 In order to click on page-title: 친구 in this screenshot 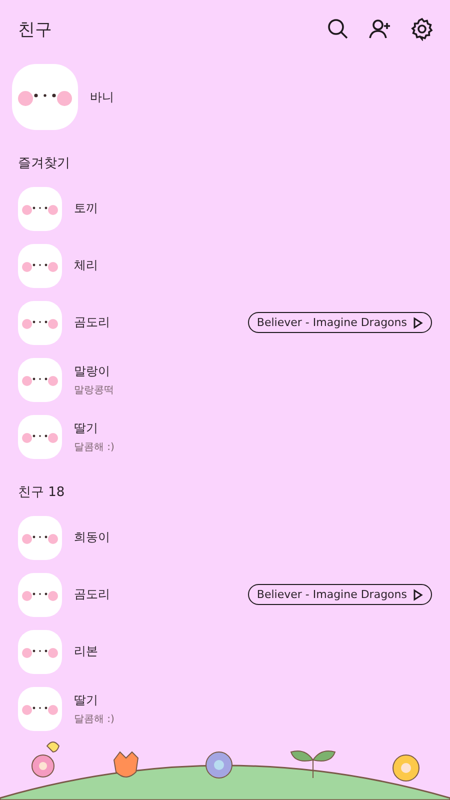, I will do `click(35, 29)`.